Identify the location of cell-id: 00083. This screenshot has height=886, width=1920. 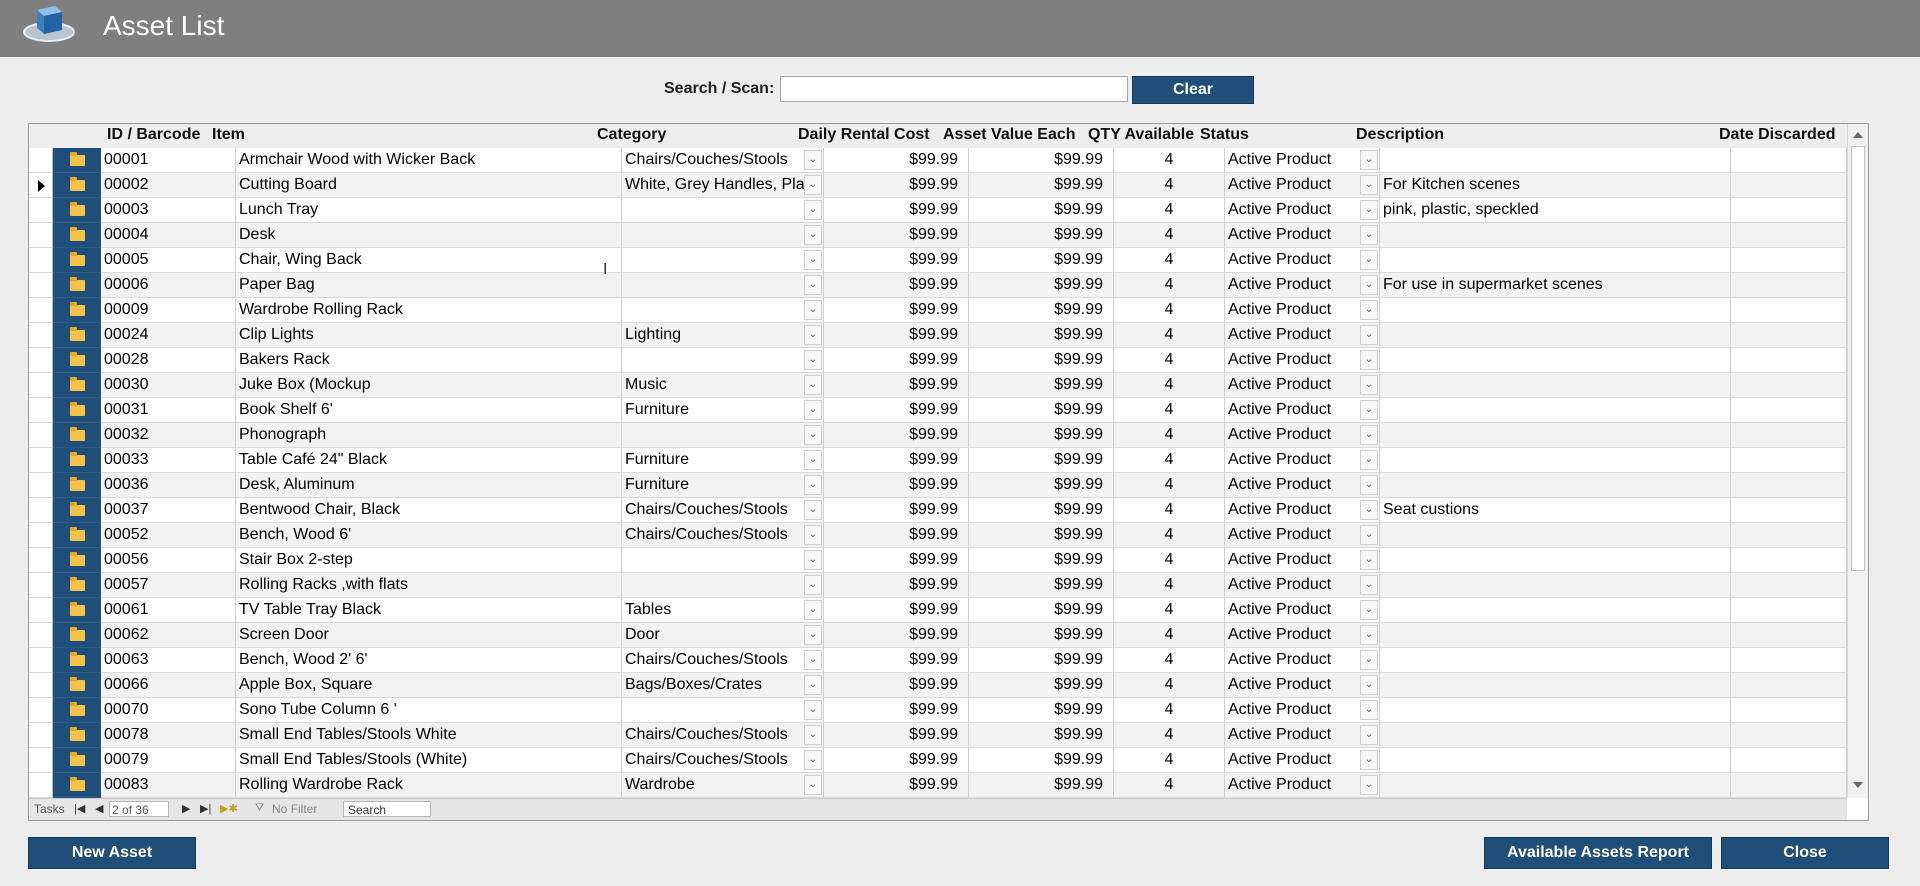
(168, 785).